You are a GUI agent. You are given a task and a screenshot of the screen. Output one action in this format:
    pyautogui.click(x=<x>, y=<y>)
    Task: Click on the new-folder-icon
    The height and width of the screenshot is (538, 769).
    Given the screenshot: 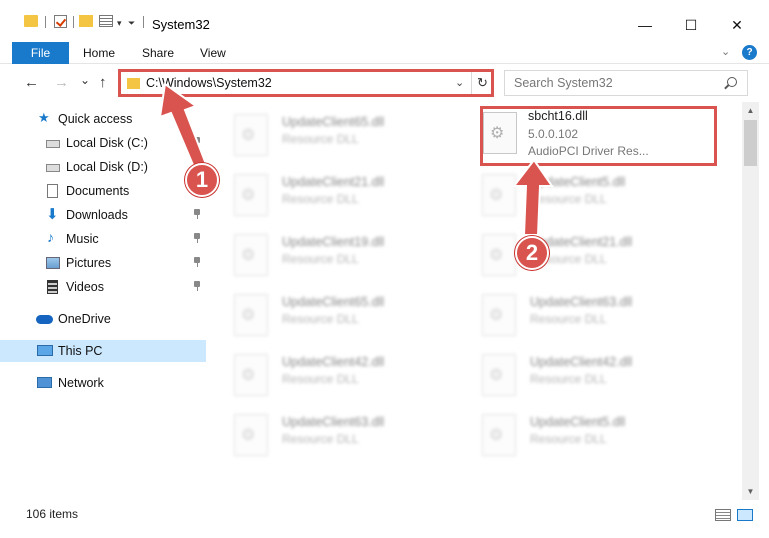 What is the action you would take?
    pyautogui.click(x=86, y=21)
    